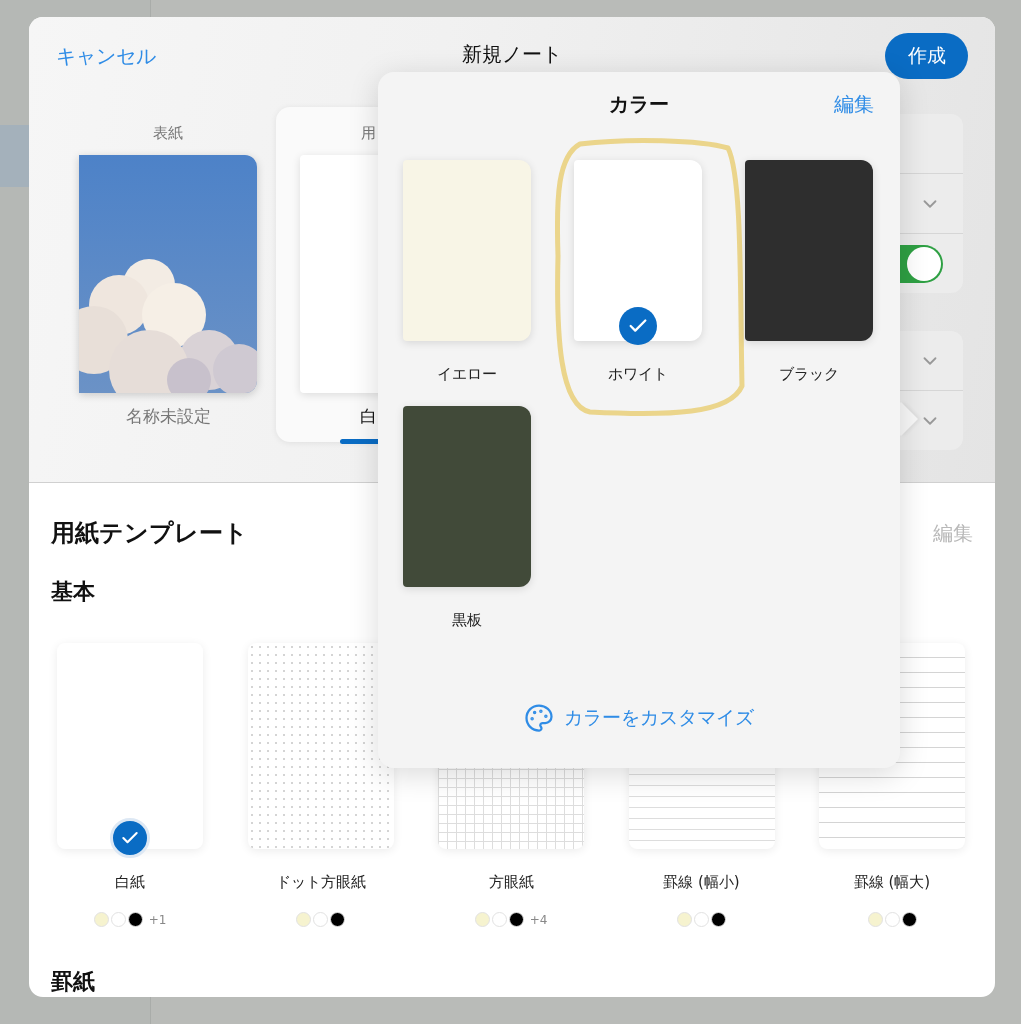 The width and height of the screenshot is (1021, 1024). I want to click on tab-label: 表紙, so click(168, 133).